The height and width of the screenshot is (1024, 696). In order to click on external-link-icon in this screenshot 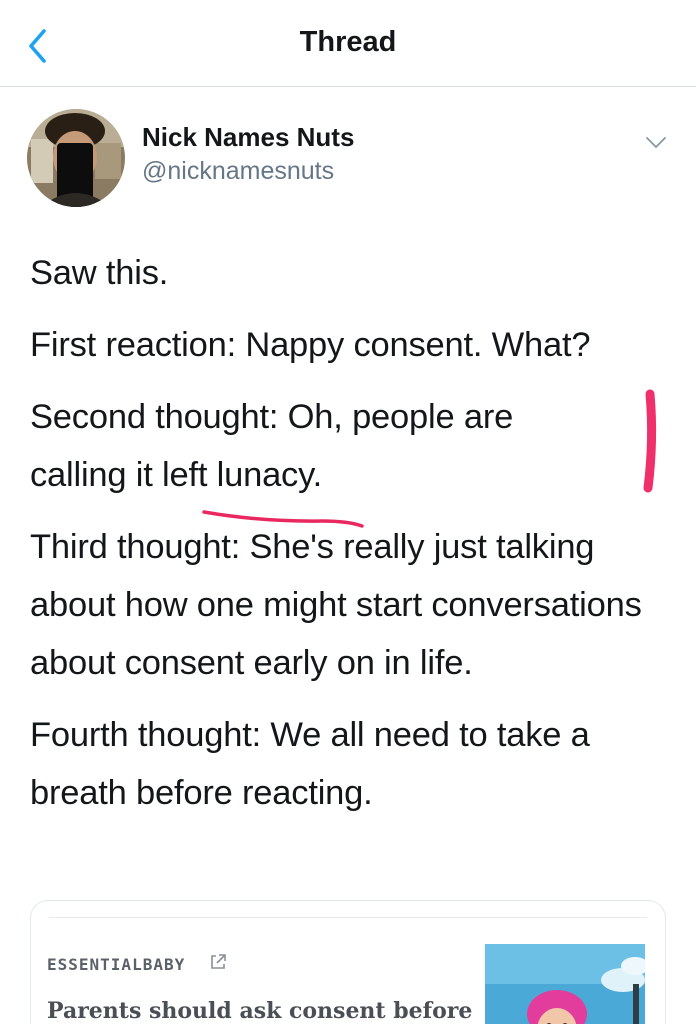, I will do `click(218, 961)`.